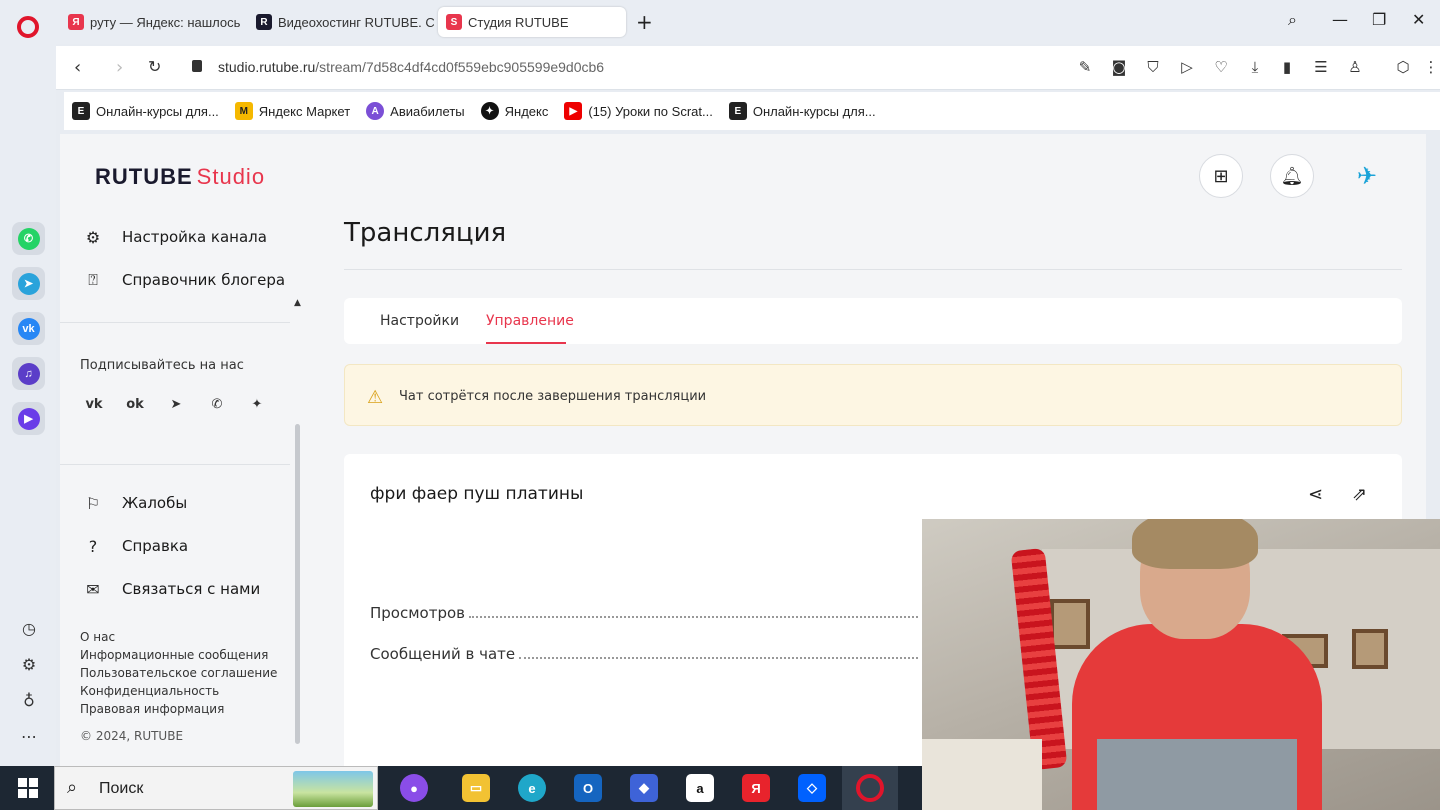 The width and height of the screenshot is (1440, 810). I want to click on music-app: ♫, so click(28, 373).